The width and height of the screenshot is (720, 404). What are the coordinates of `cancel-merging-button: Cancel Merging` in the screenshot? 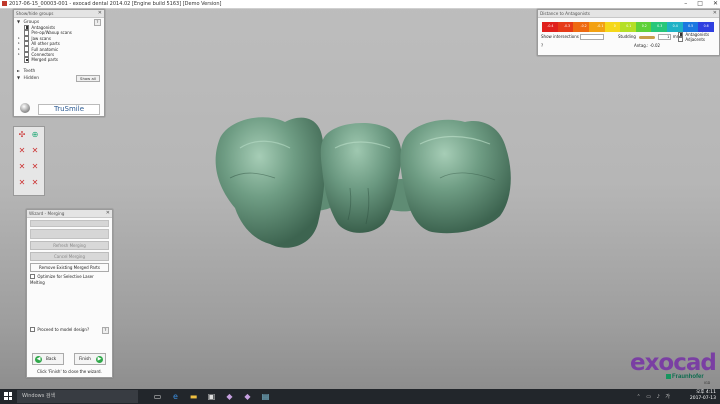 It's located at (69, 256).